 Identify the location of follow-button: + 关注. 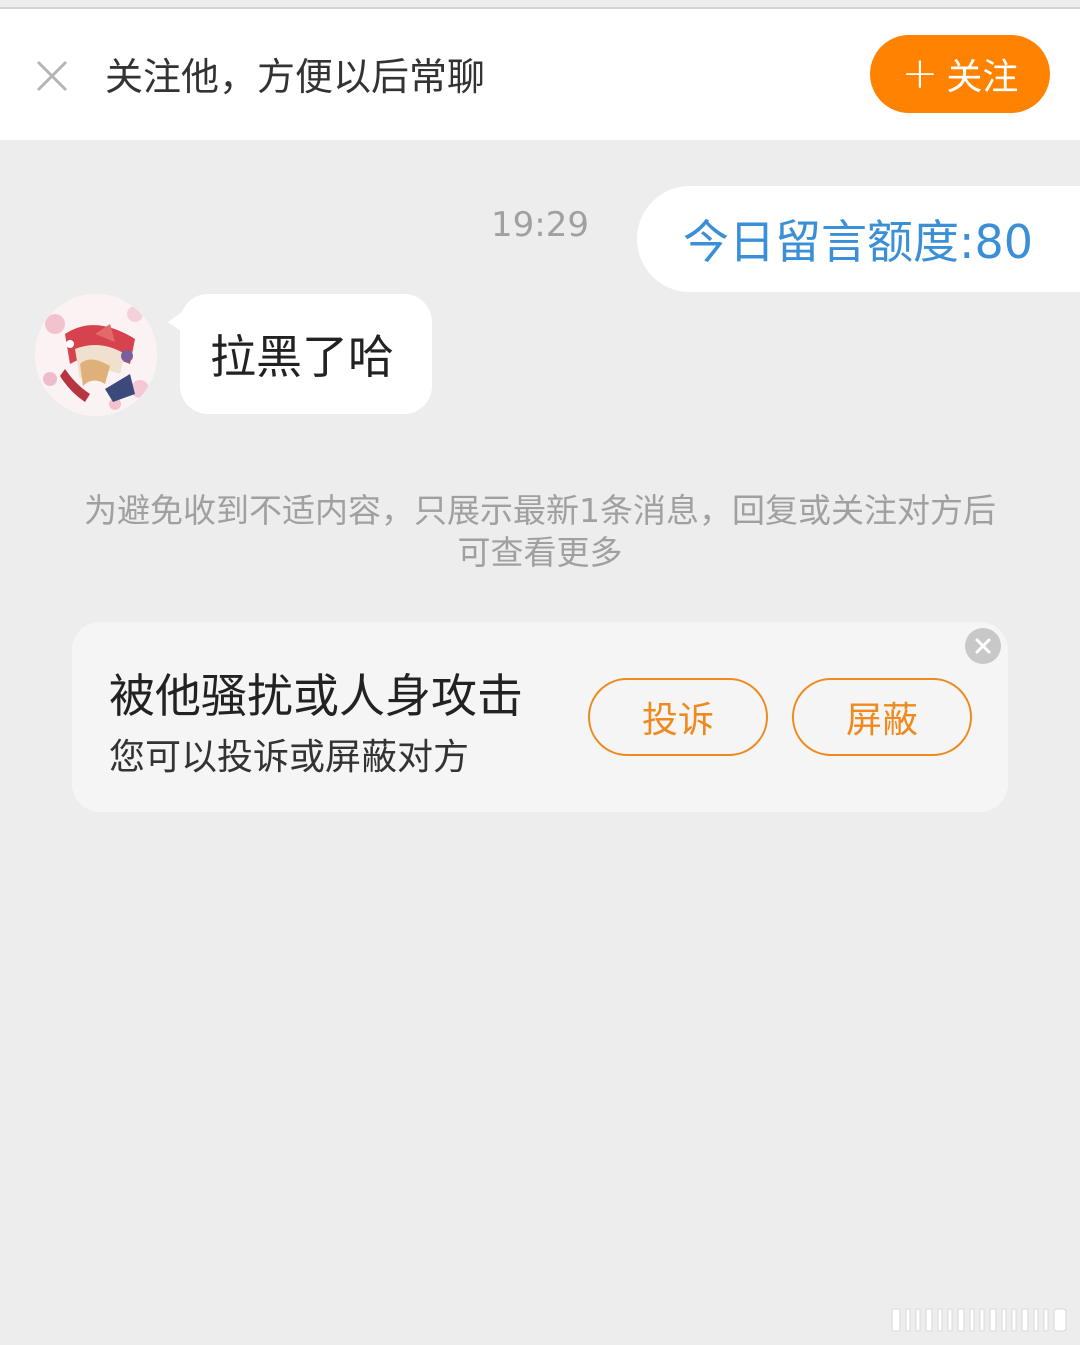
(960, 74).